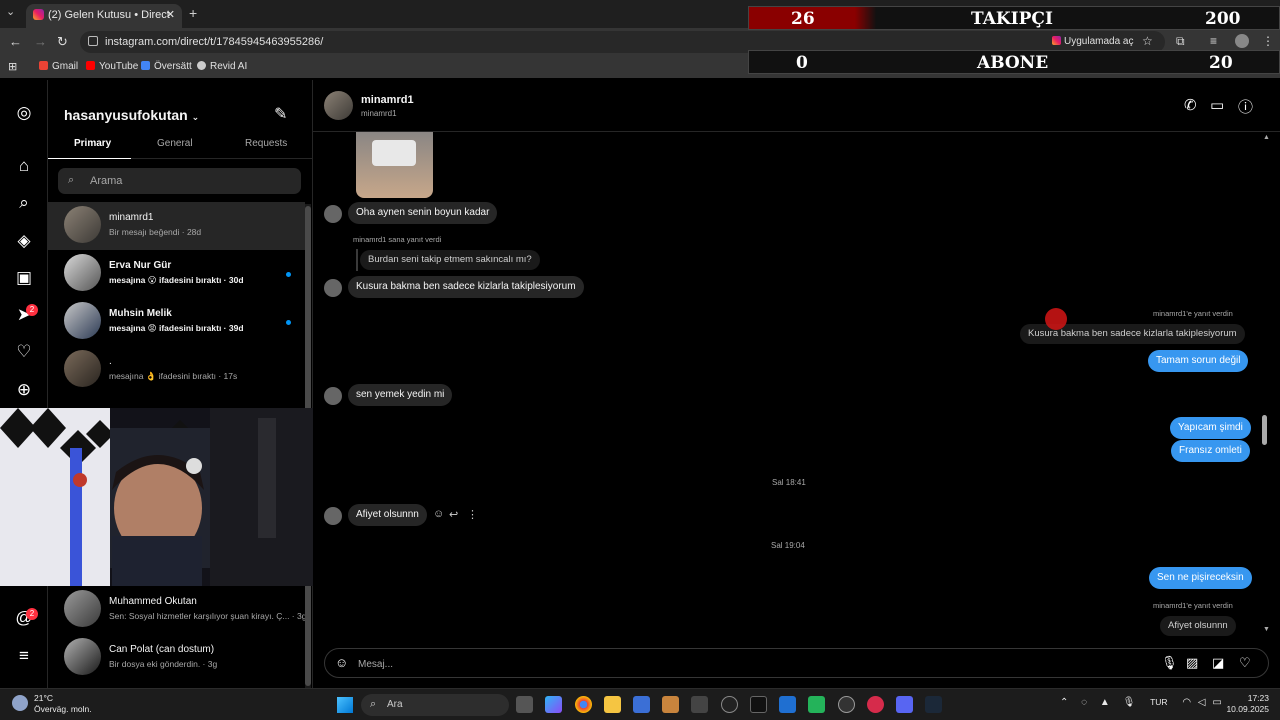 The height and width of the screenshot is (720, 1280). Describe the element at coordinates (280, 114) in the screenshot. I see `new-message-icon: ✎` at that location.